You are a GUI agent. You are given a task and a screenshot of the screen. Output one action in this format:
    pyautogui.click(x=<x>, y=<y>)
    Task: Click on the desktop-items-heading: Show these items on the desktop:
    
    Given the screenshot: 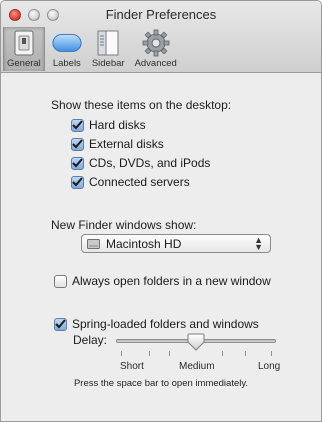 What is the action you would take?
    pyautogui.click(x=141, y=105)
    